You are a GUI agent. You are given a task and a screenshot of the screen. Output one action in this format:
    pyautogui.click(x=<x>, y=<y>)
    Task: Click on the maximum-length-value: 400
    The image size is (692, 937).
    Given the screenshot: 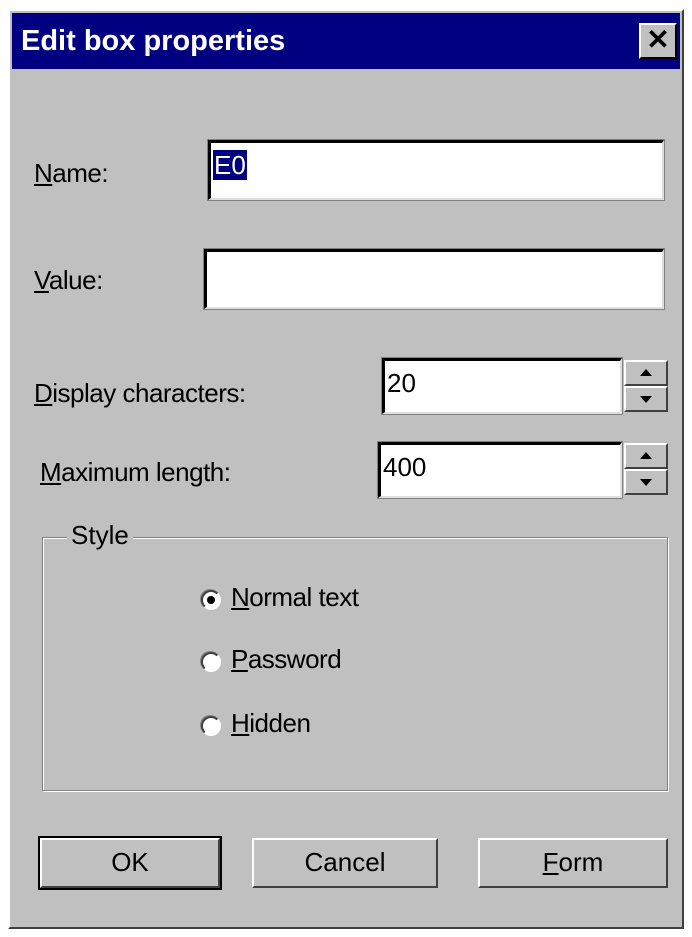 What is the action you would take?
    pyautogui.click(x=405, y=467)
    